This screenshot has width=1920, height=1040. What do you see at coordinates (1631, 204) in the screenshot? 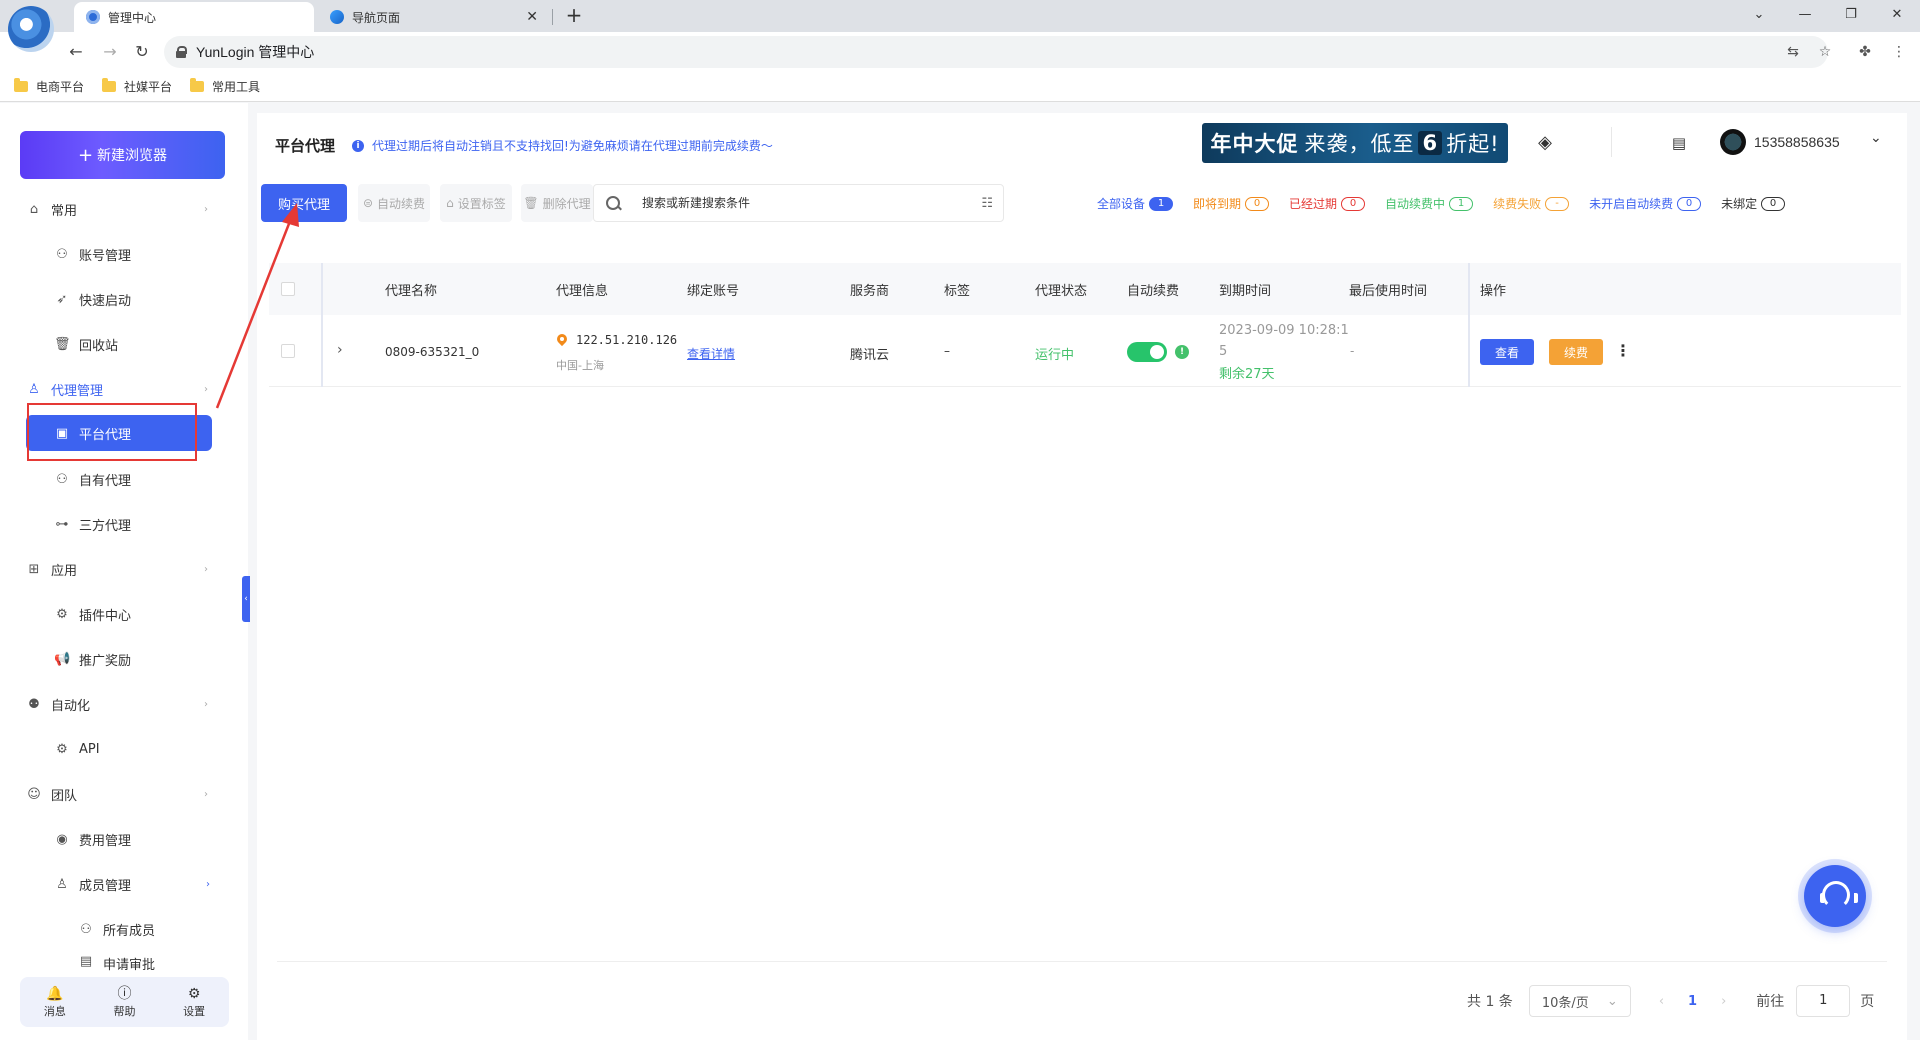
I see `filter-label: 未开启自动续费` at bounding box center [1631, 204].